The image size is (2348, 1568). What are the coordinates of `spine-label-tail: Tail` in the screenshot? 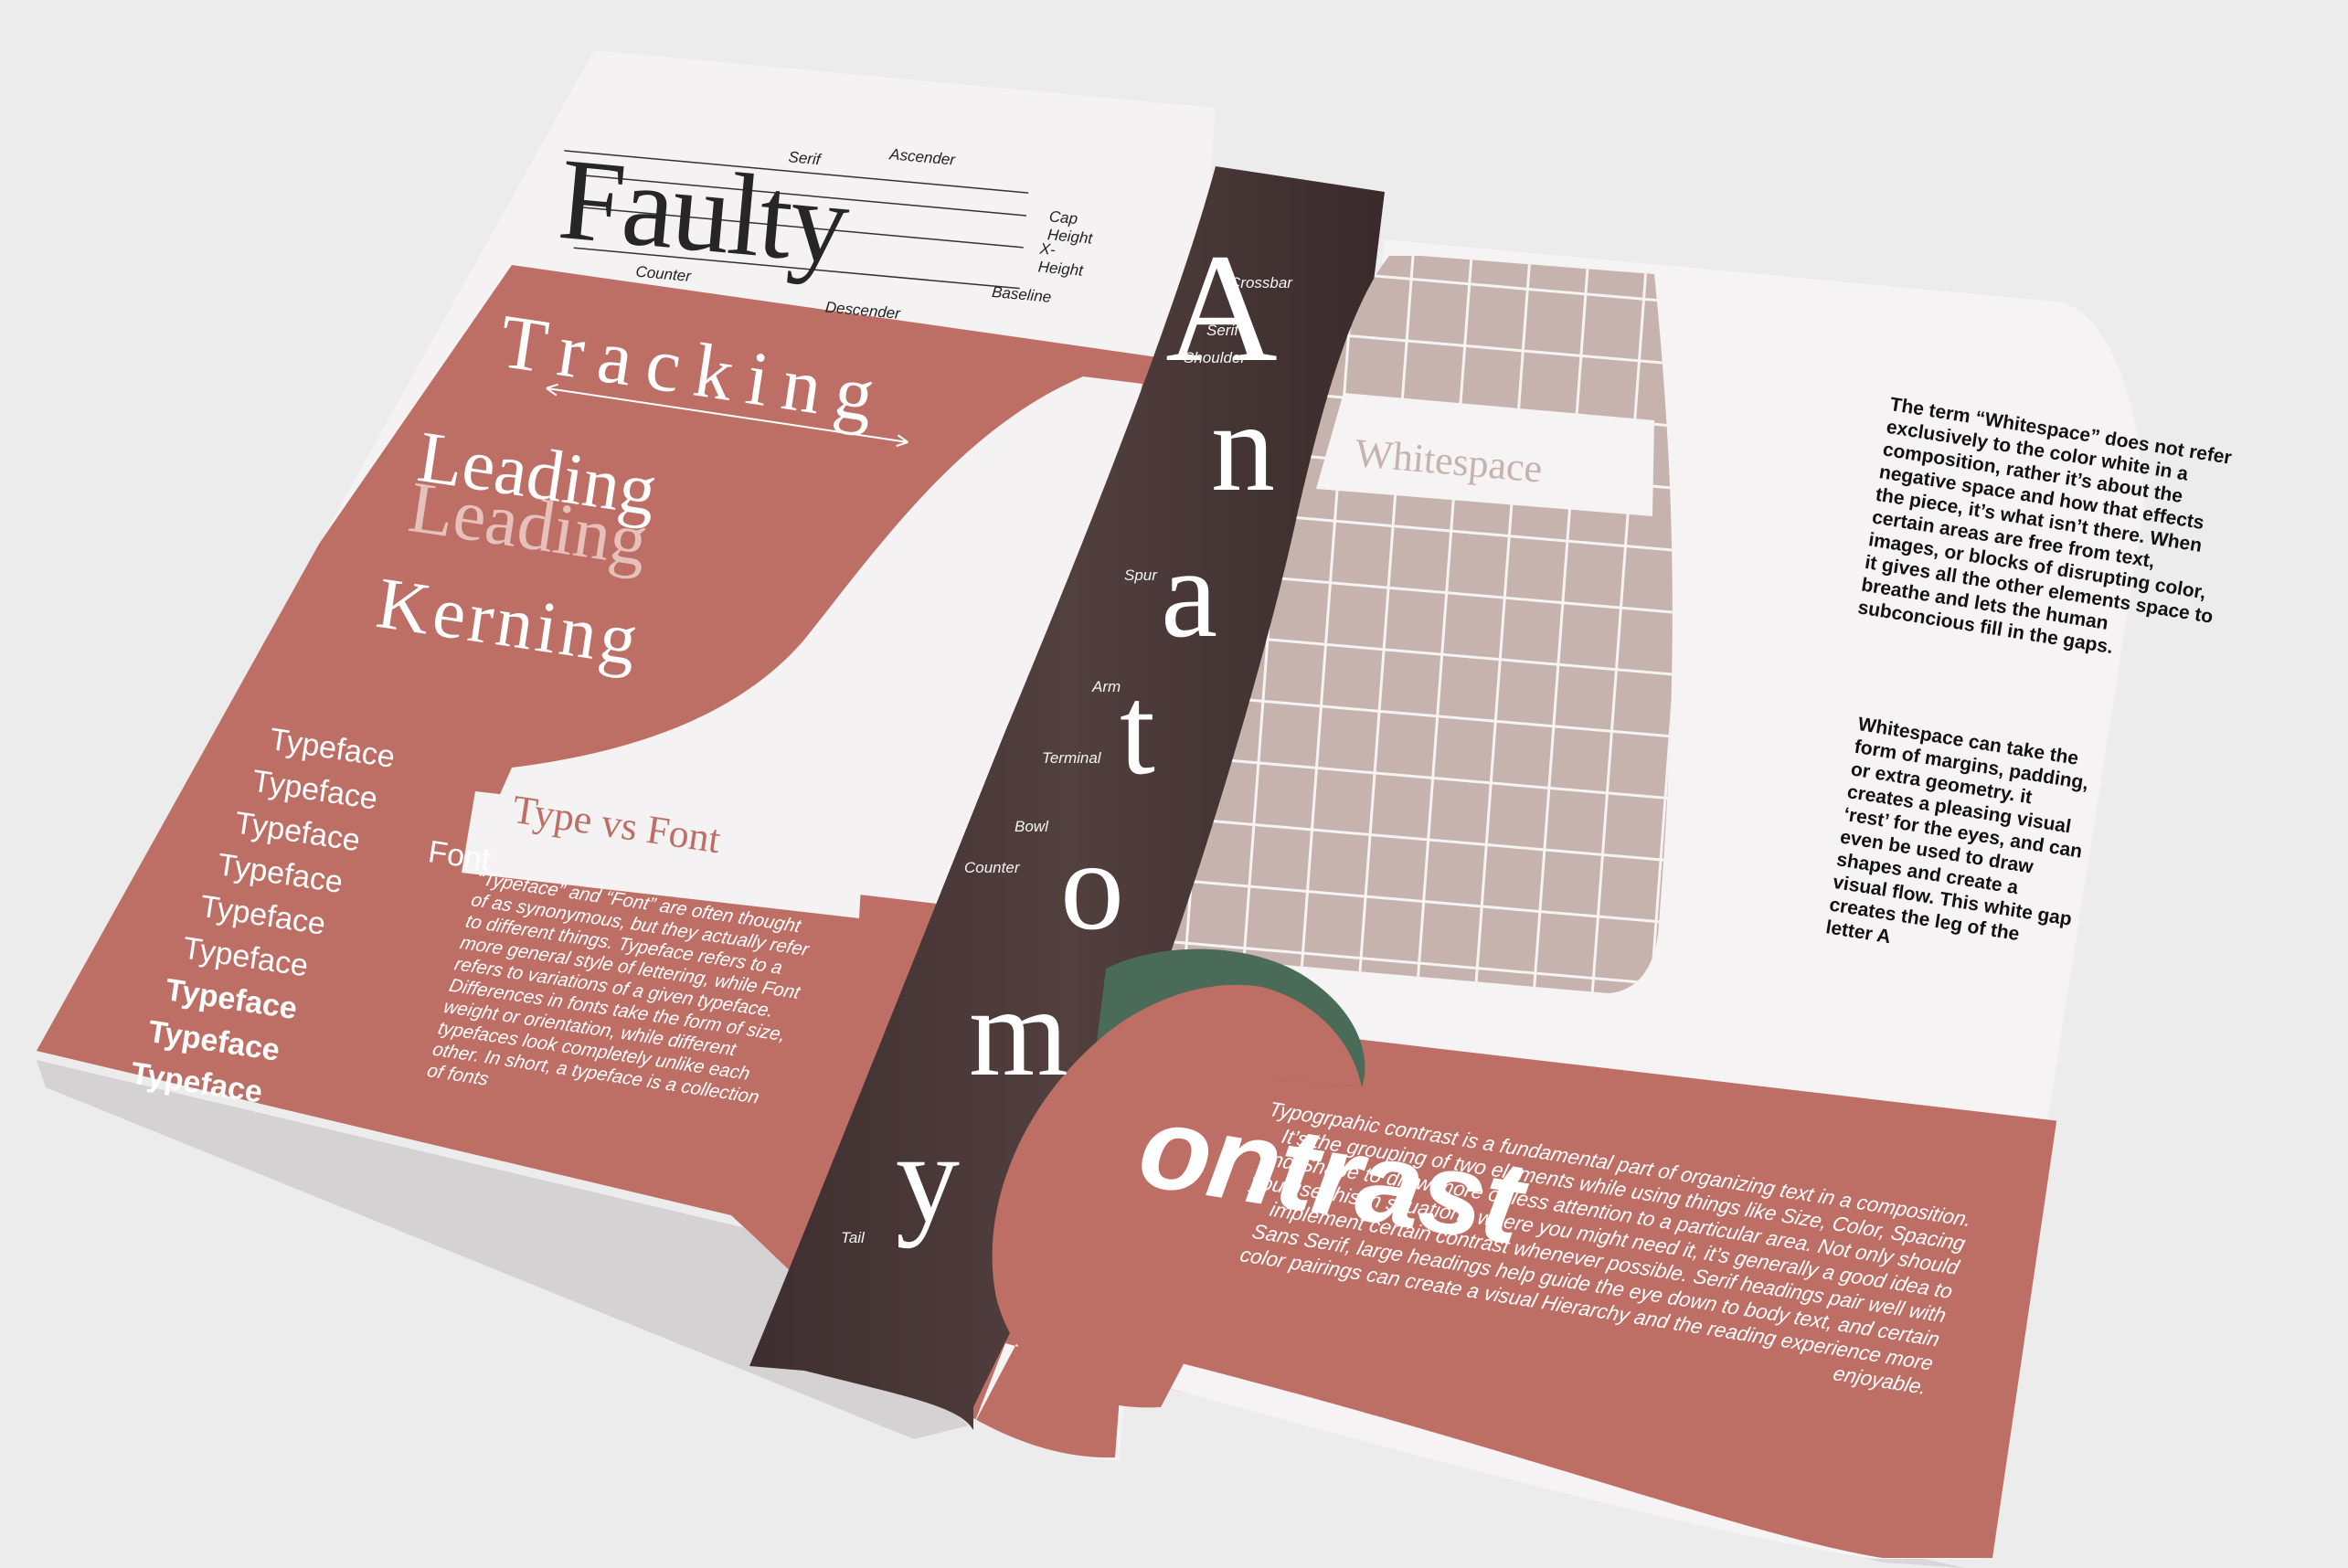 It's located at (853, 1238).